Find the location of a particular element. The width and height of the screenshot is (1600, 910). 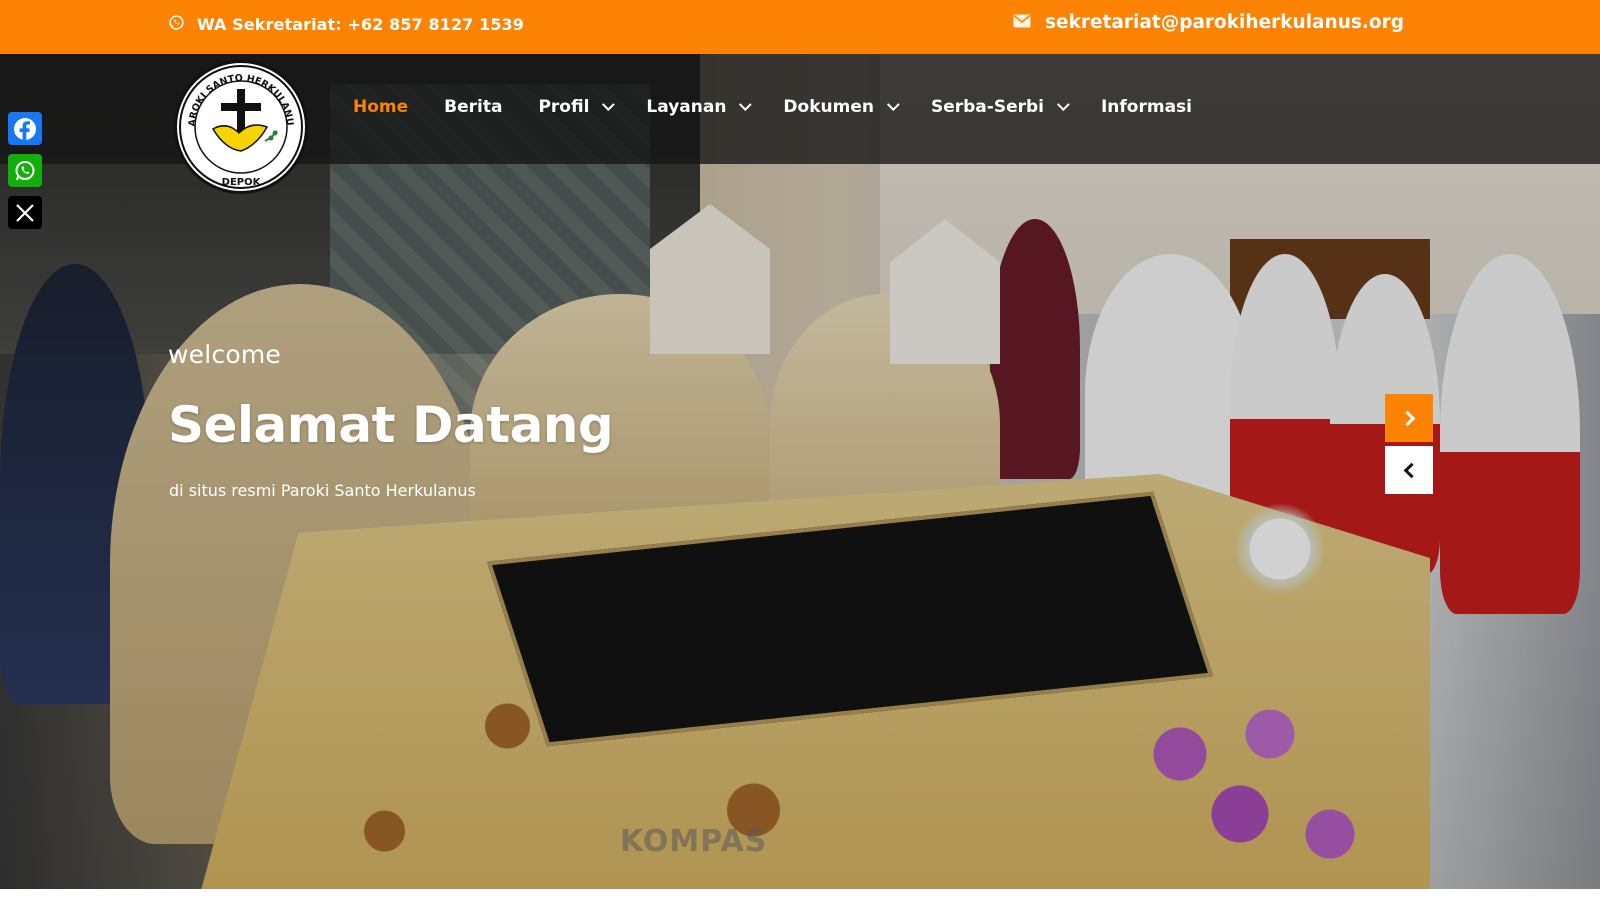

chevron-left-icon is located at coordinates (1411, 470).